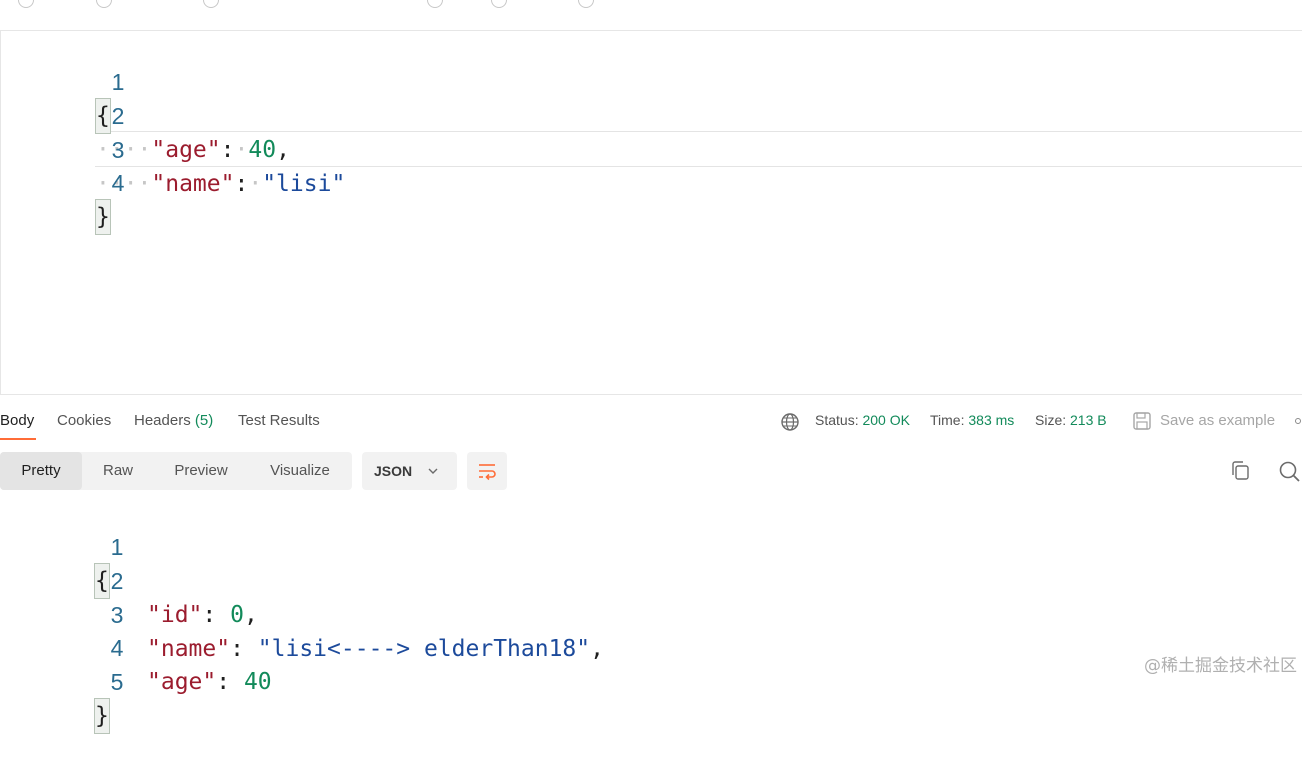 This screenshot has width=1303, height=767. I want to click on wrap-lines-button, so click(487, 471).